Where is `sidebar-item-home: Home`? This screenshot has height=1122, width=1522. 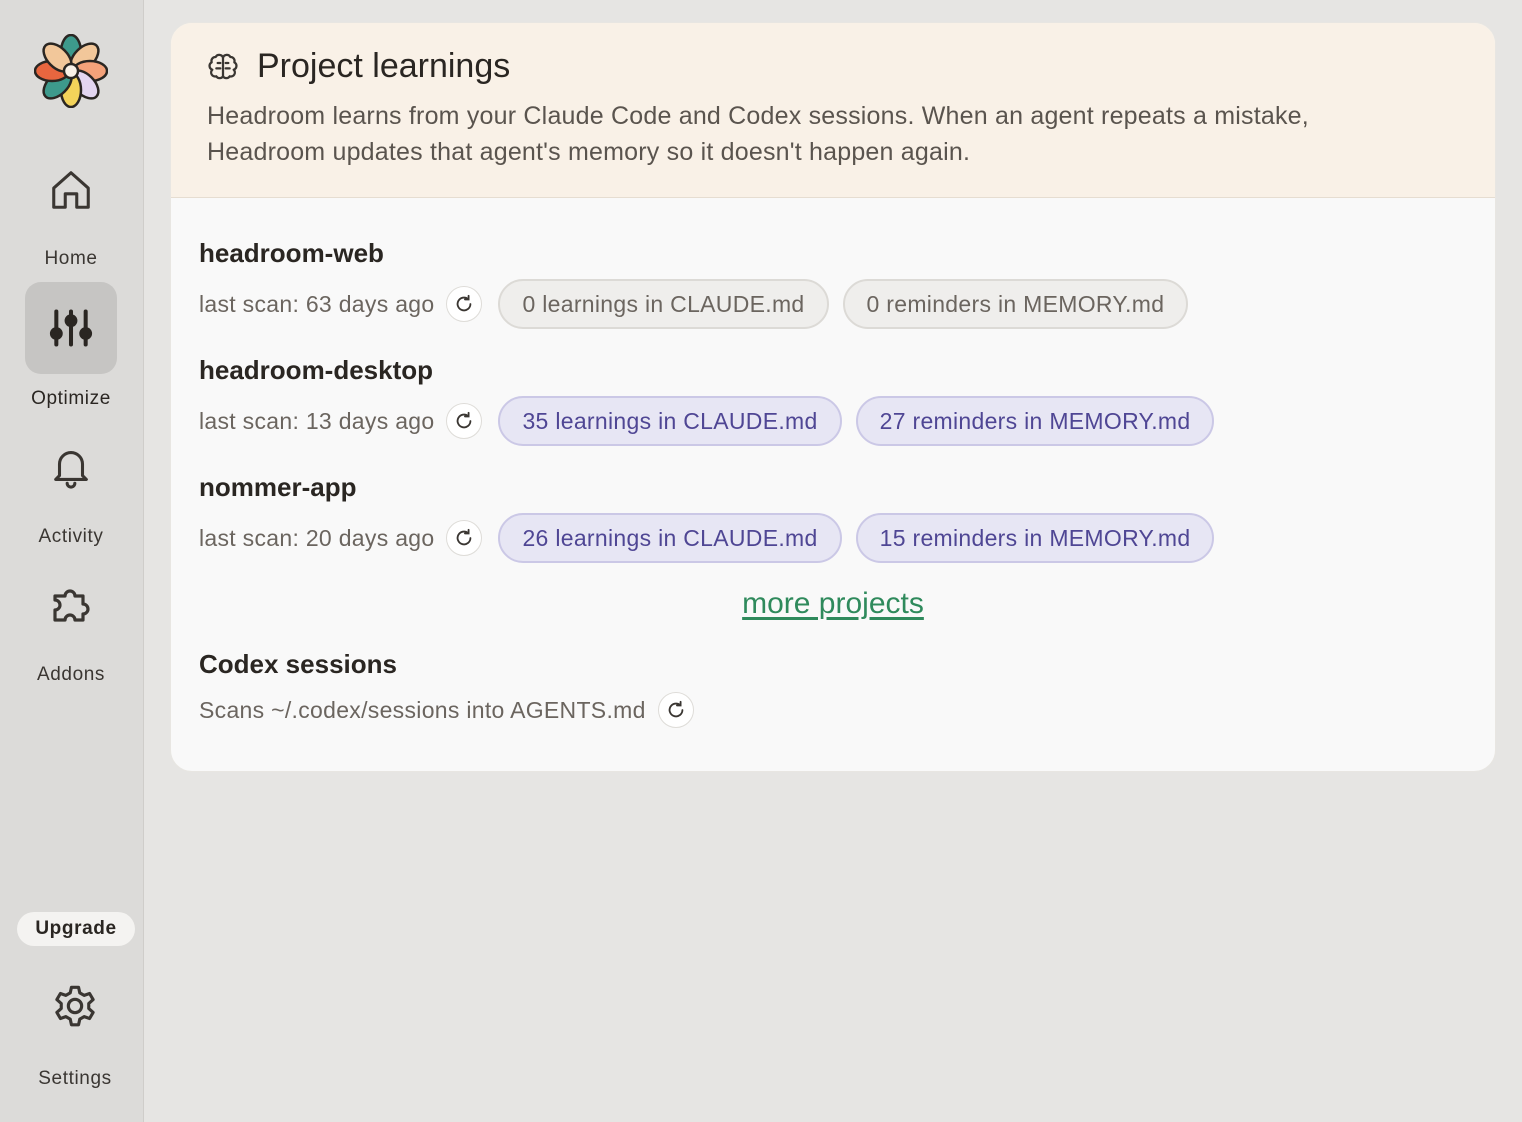
sidebar-item-home: Home is located at coordinates (71, 207).